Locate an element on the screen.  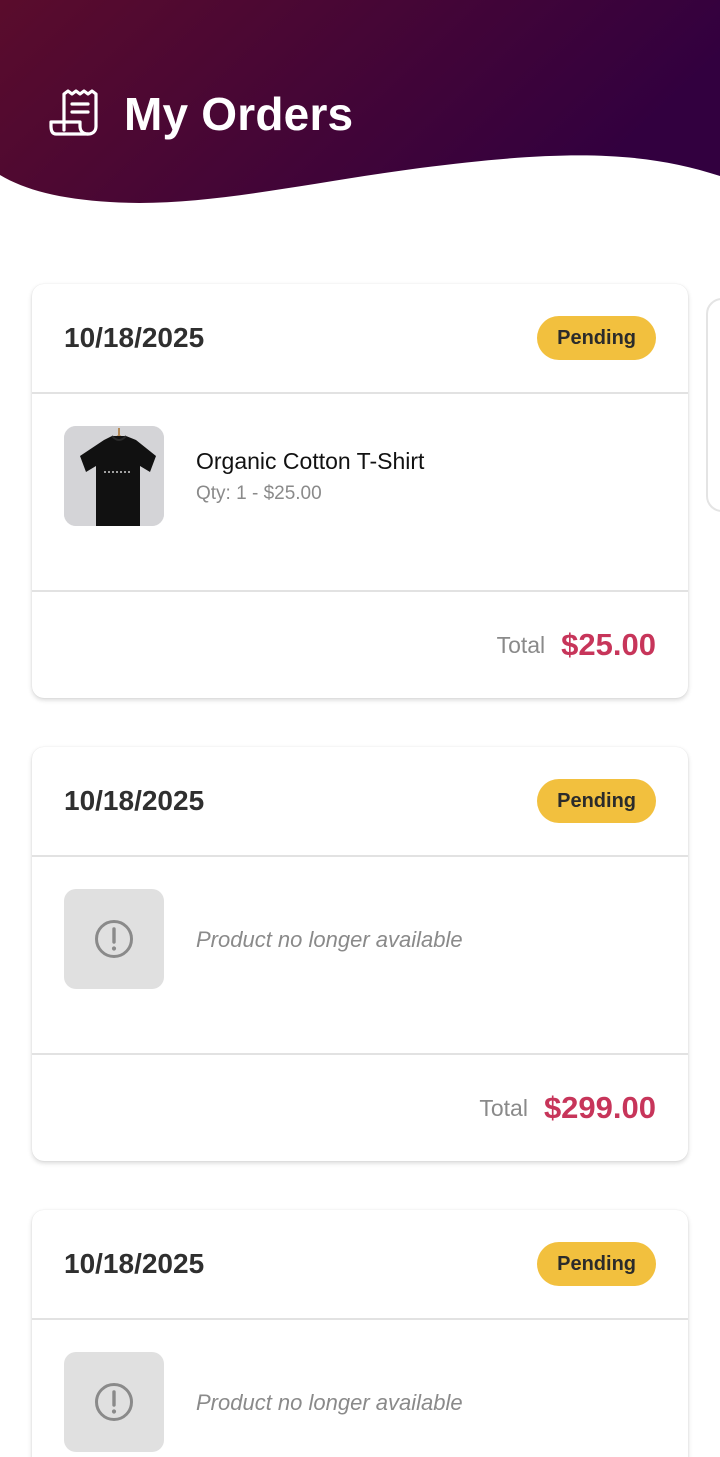
product-image is located at coordinates (114, 476).